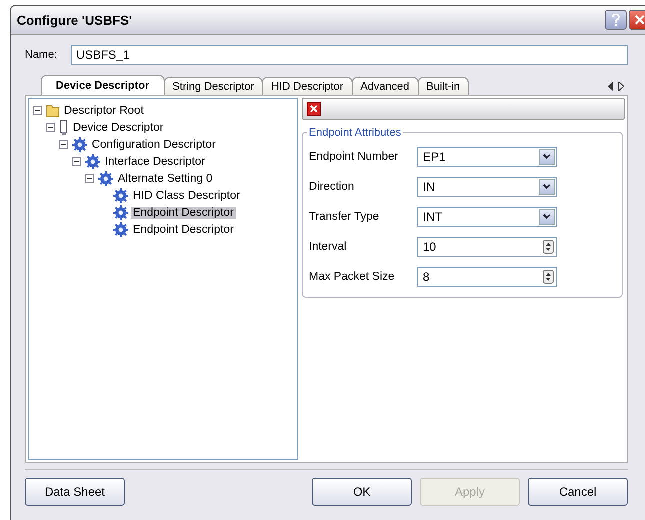  I want to click on tree-item: Alternate Setting 0, so click(165, 178).